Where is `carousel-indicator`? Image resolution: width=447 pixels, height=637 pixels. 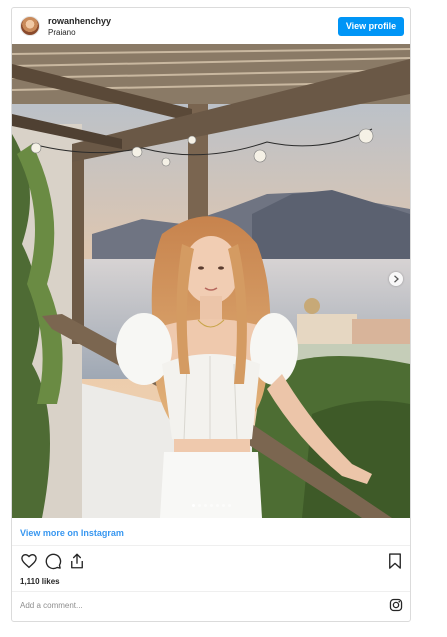 carousel-indicator is located at coordinates (211, 505).